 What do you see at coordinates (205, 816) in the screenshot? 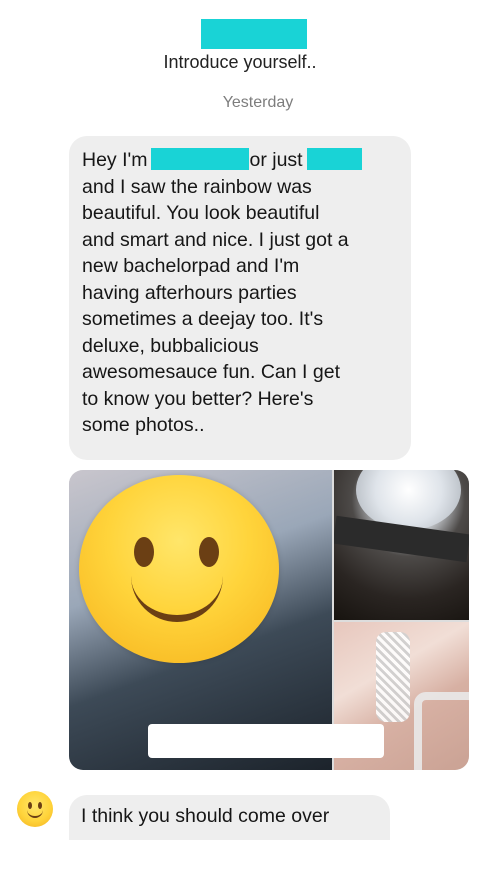
I see `message-text: I think you should come over` at bounding box center [205, 816].